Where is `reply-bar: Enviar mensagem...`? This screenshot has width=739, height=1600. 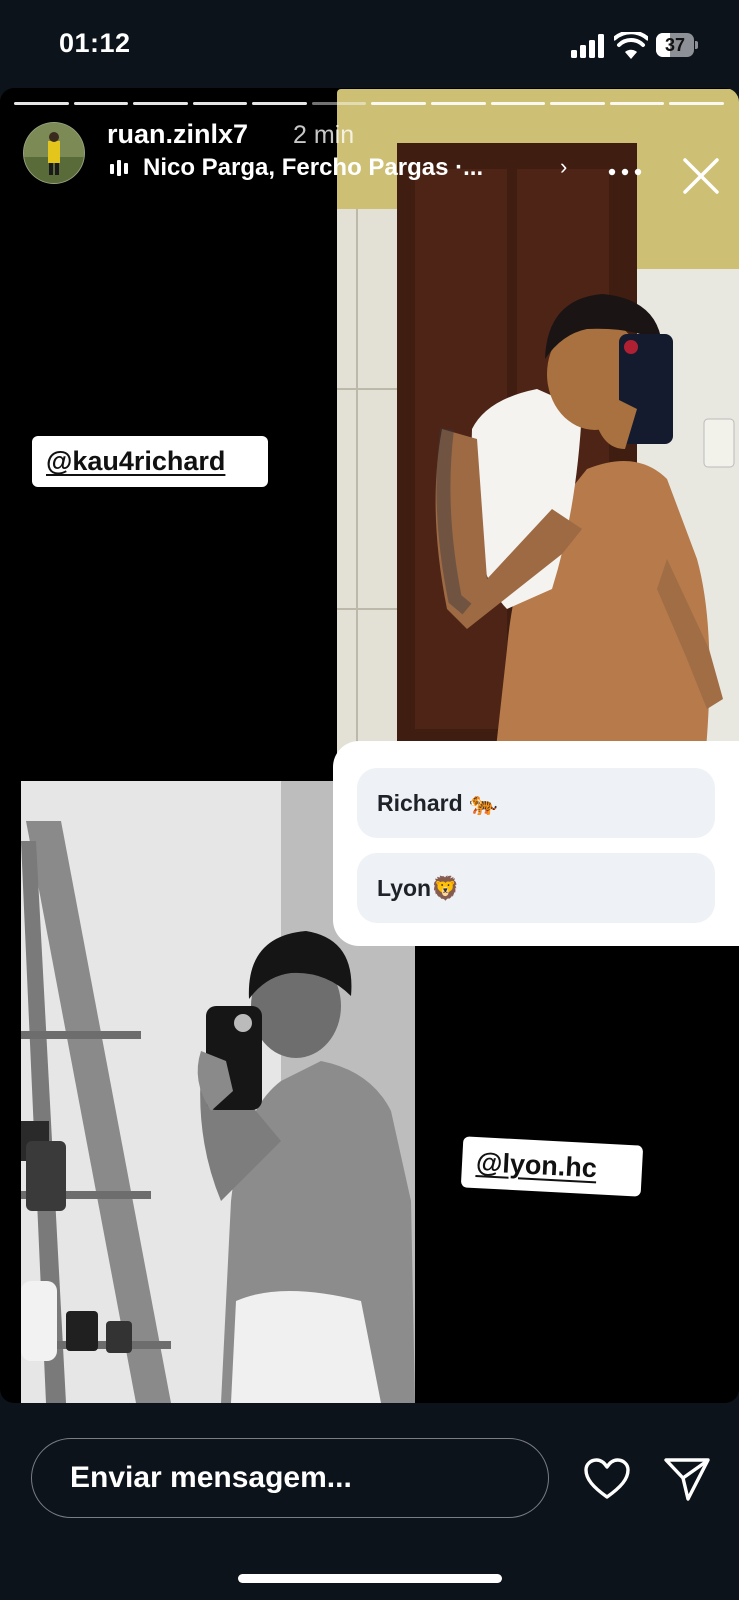 reply-bar: Enviar mensagem... is located at coordinates (369, 1501).